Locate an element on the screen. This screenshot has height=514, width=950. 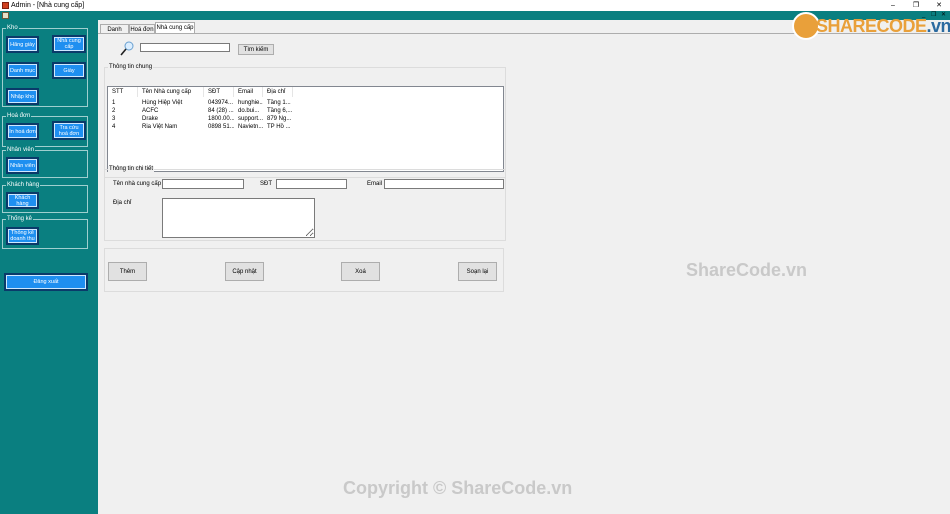
cell-stt: 1 is located at coordinates (114, 103).